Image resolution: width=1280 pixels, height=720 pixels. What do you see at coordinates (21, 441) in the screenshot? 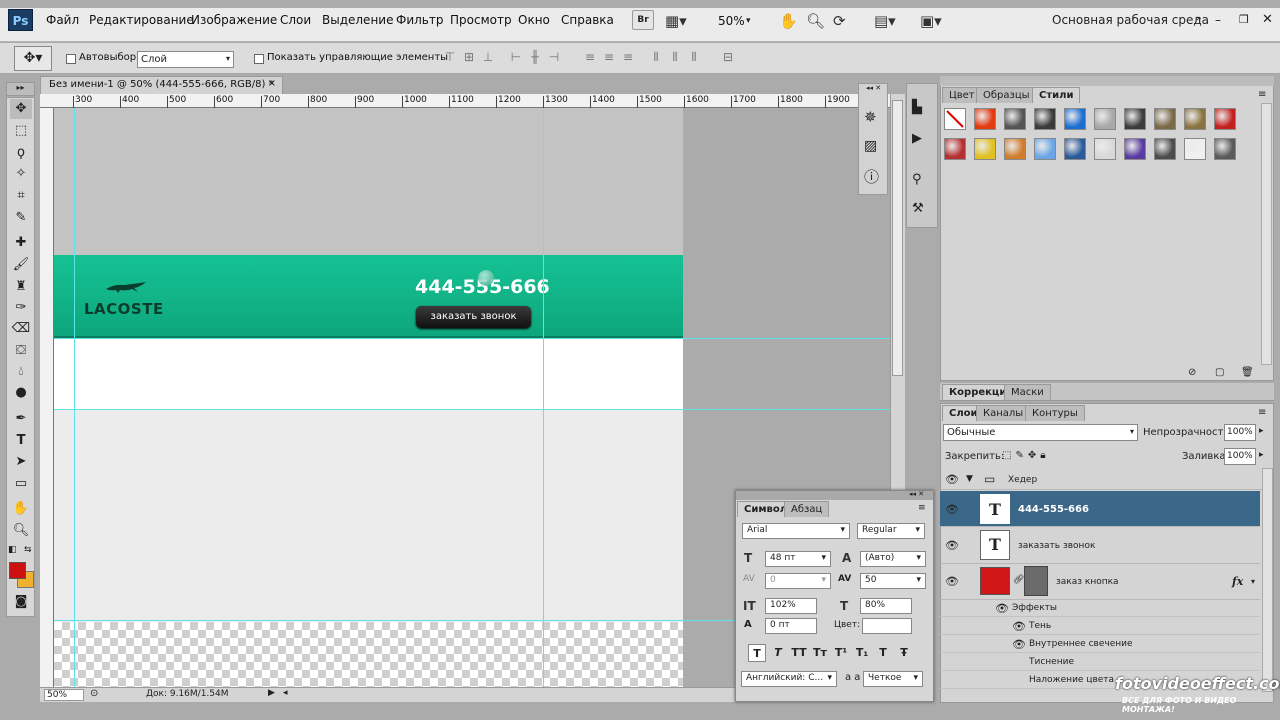
I see `type-tool-icon: T` at bounding box center [21, 441].